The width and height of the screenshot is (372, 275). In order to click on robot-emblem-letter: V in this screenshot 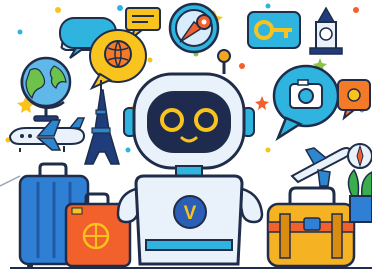, I will do `click(190, 213)`.